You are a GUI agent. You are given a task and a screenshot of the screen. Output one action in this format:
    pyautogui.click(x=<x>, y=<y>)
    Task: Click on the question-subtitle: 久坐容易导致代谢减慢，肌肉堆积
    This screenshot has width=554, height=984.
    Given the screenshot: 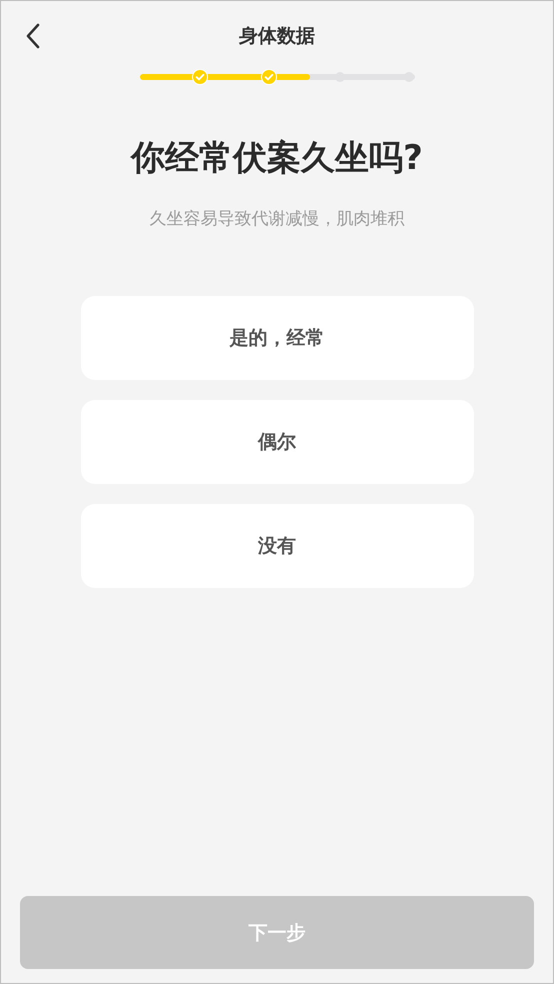 What is the action you would take?
    pyautogui.click(x=277, y=219)
    